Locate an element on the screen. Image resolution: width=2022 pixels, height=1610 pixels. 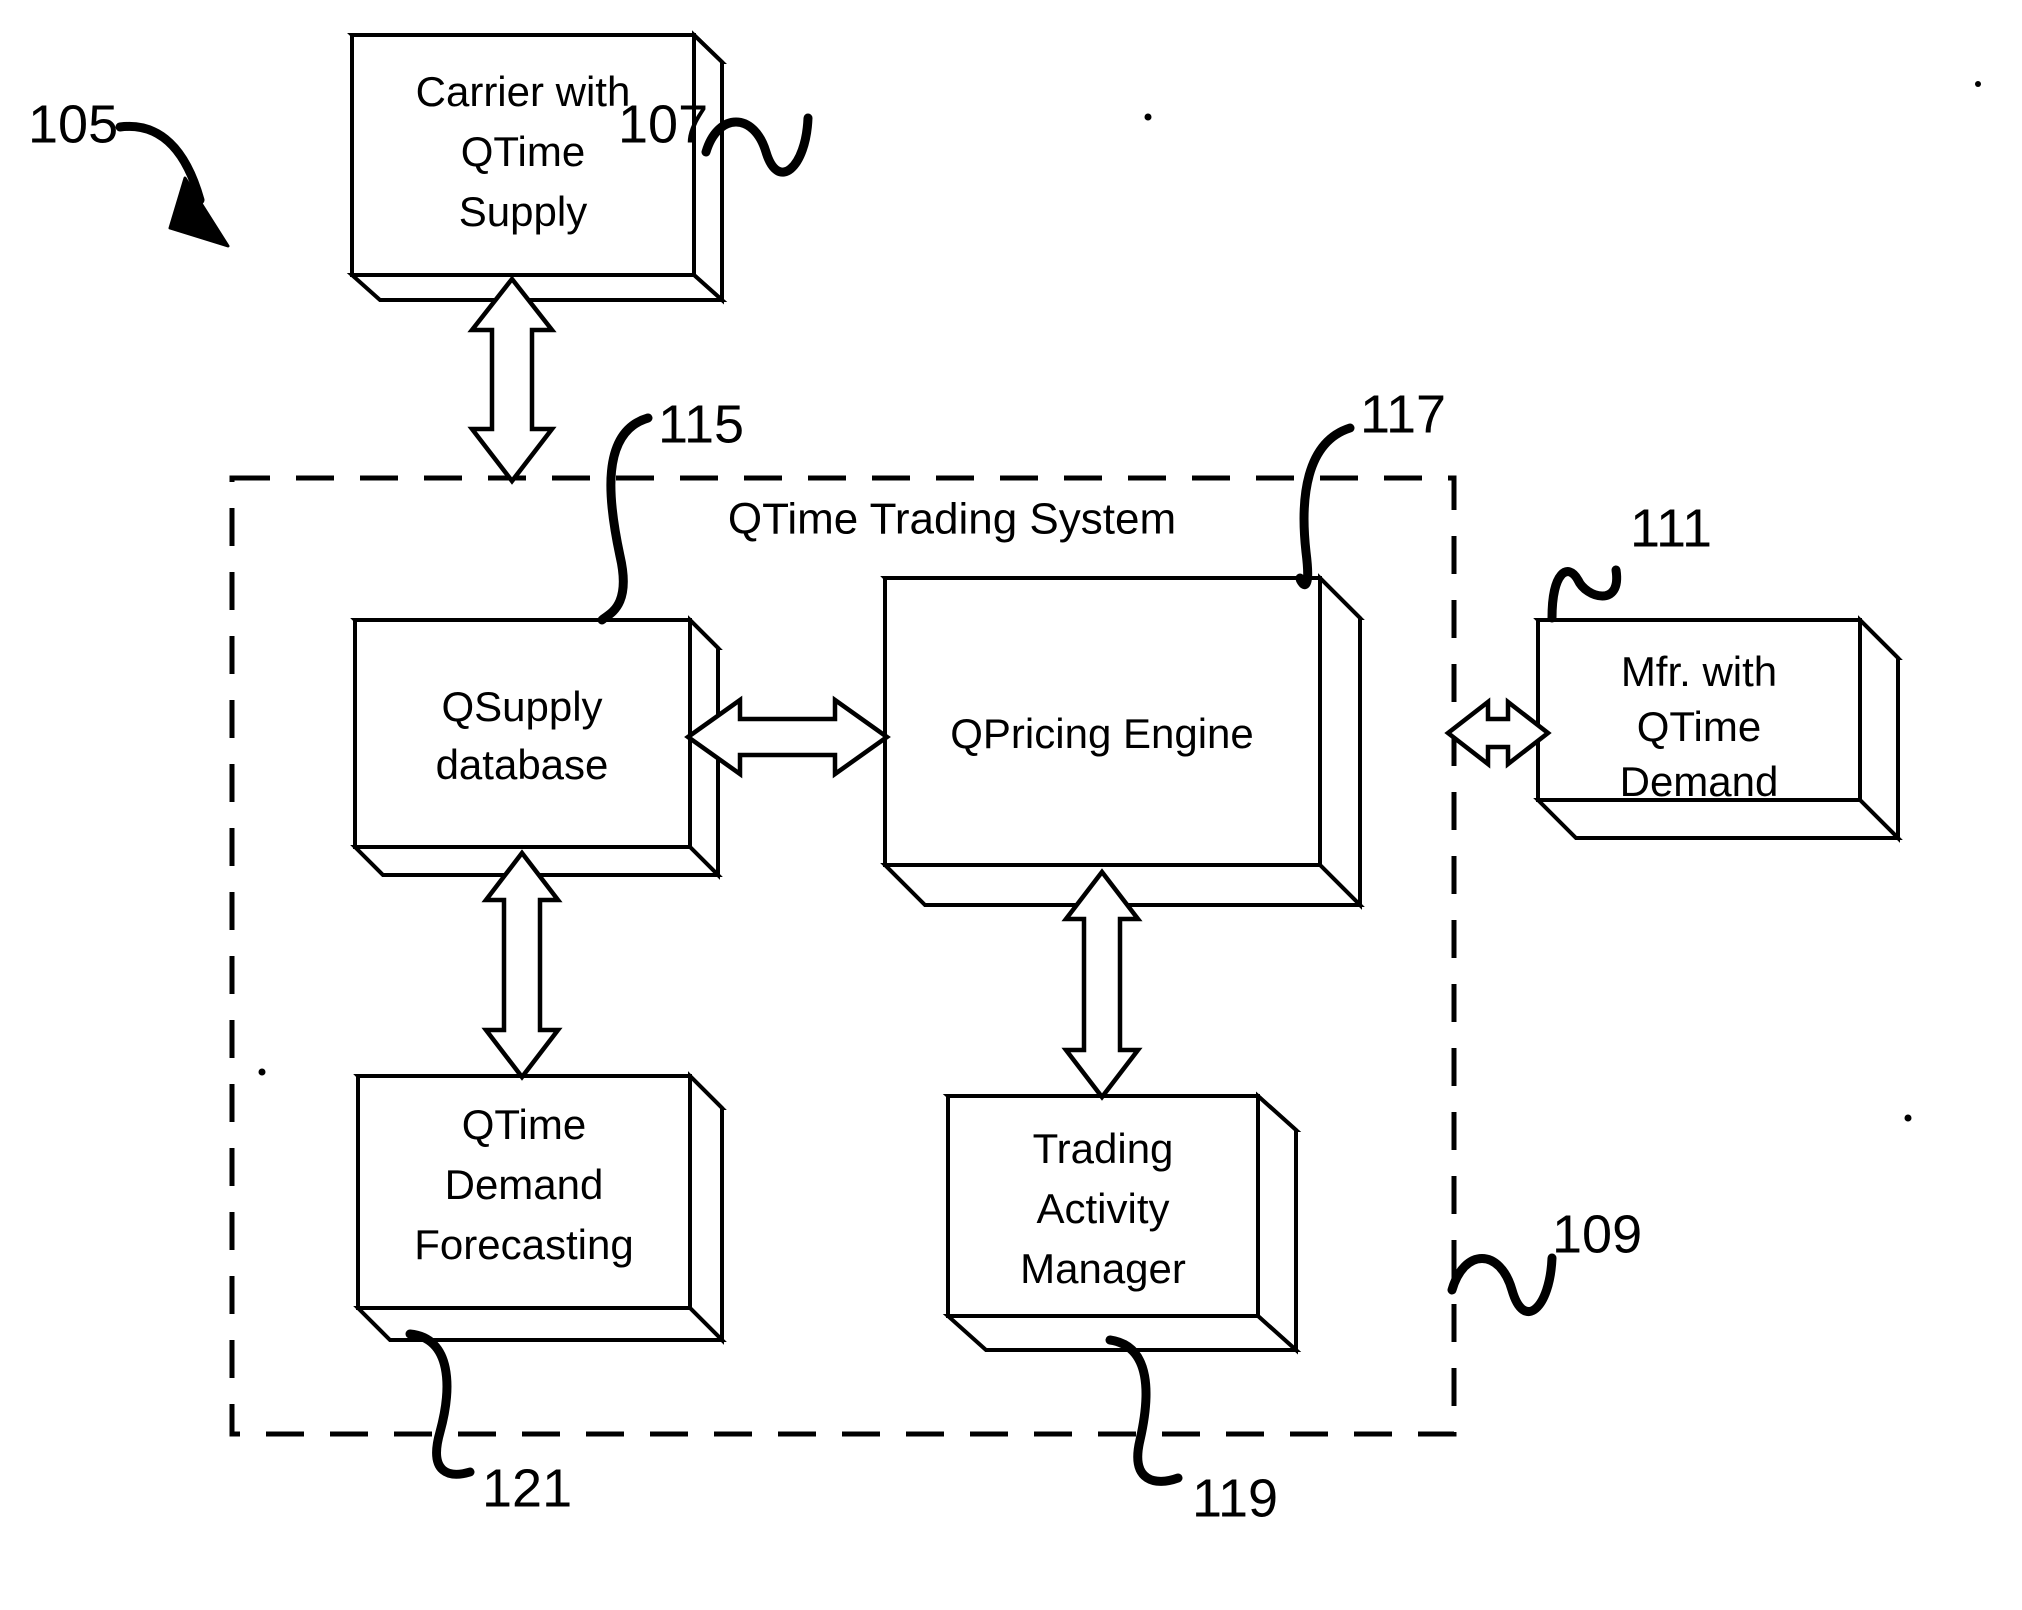
forecasting-box-side is located at coordinates (706, 1208).